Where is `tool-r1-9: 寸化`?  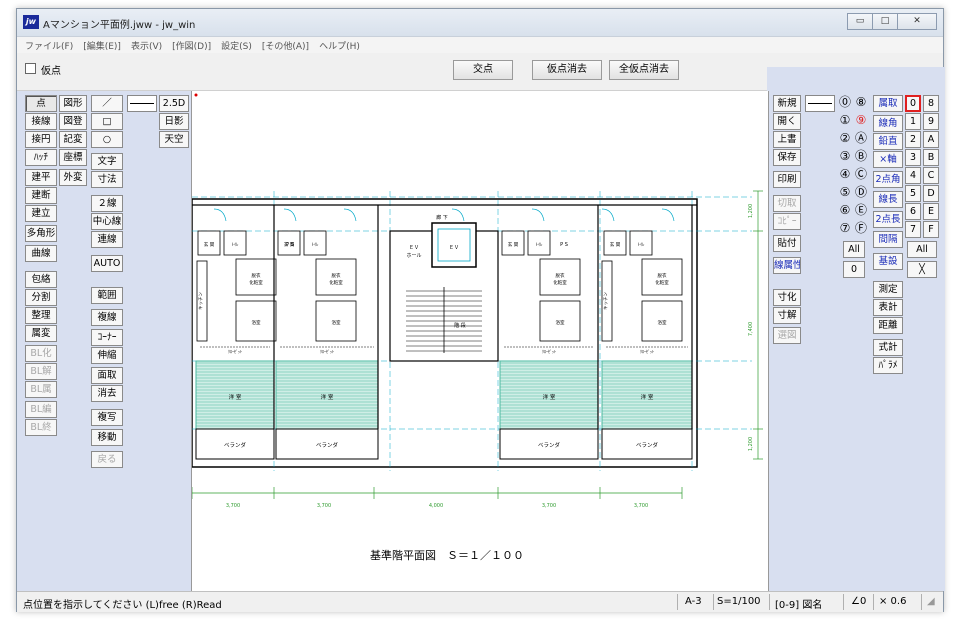 tool-r1-9: 寸化 is located at coordinates (787, 297).